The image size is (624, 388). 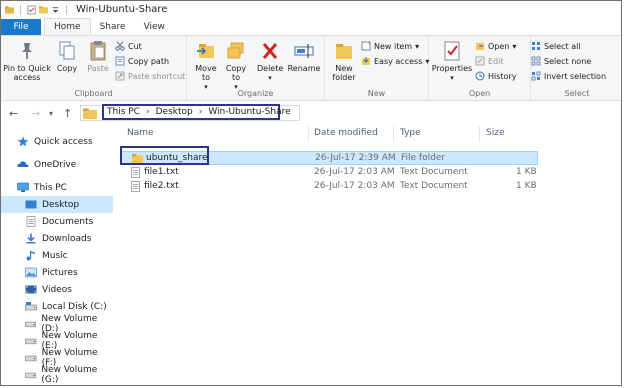 What do you see at coordinates (410, 133) in the screenshot?
I see `column-header-type: Type` at bounding box center [410, 133].